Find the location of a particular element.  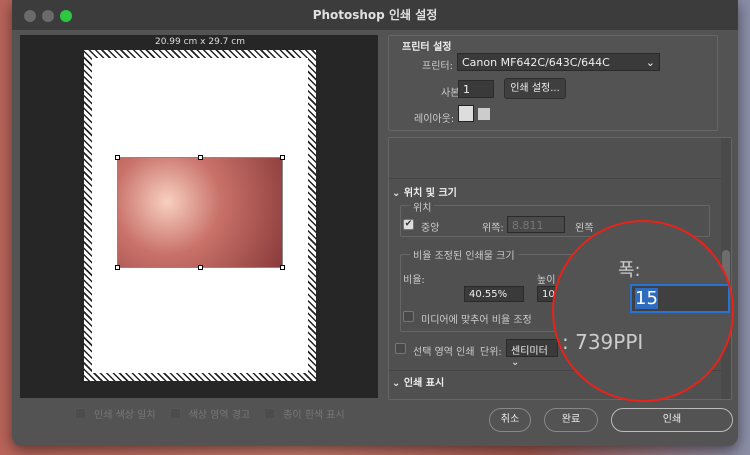

show-paper-white-label: 종이 흰색 표시 is located at coordinates (314, 415).